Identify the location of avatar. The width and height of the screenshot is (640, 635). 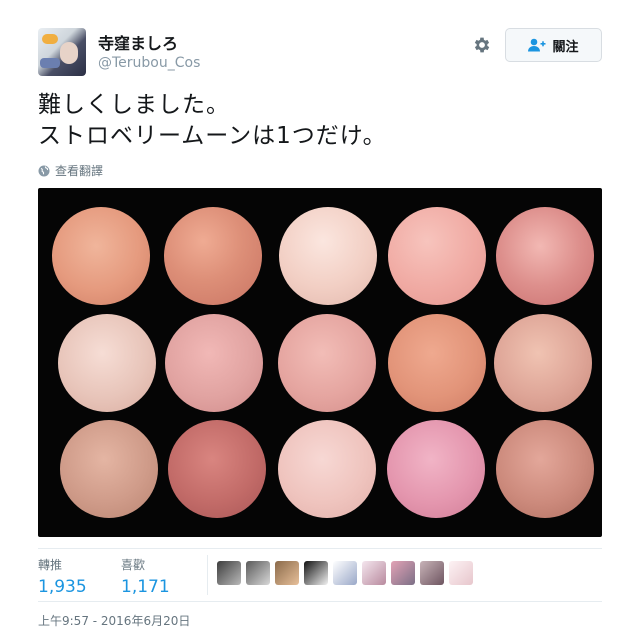
(62, 52).